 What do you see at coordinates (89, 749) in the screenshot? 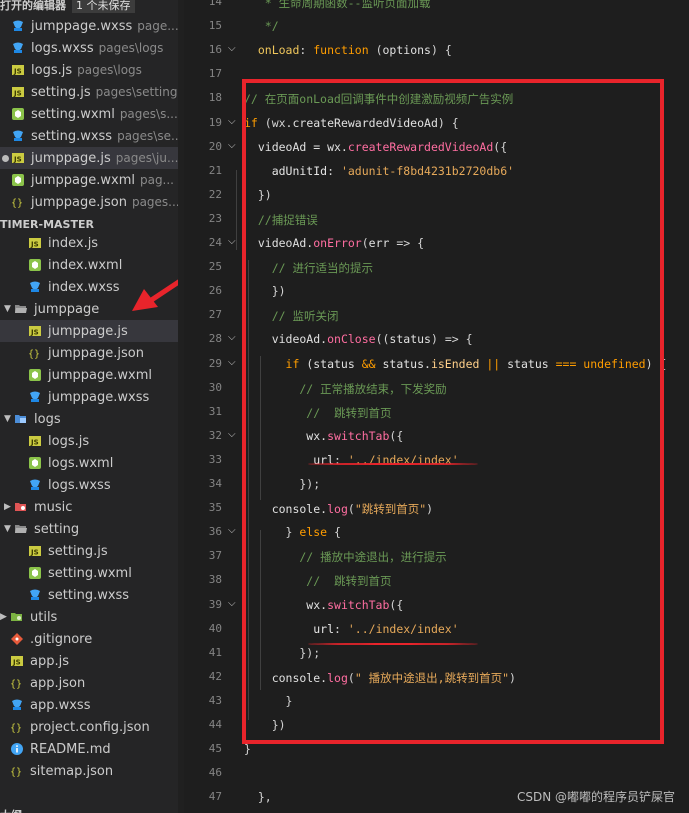
I see `sidebar-item-readme-md: README.md` at bounding box center [89, 749].